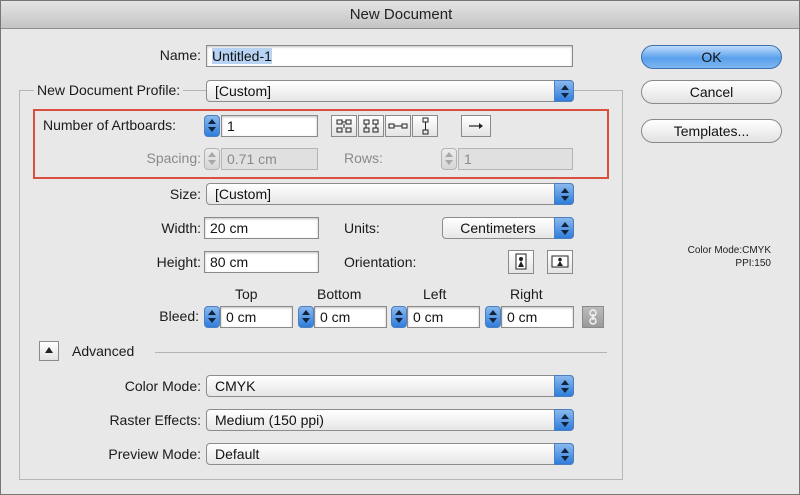 The image size is (800, 495). Describe the element at coordinates (181, 228) in the screenshot. I see `width-label: Width:` at that location.